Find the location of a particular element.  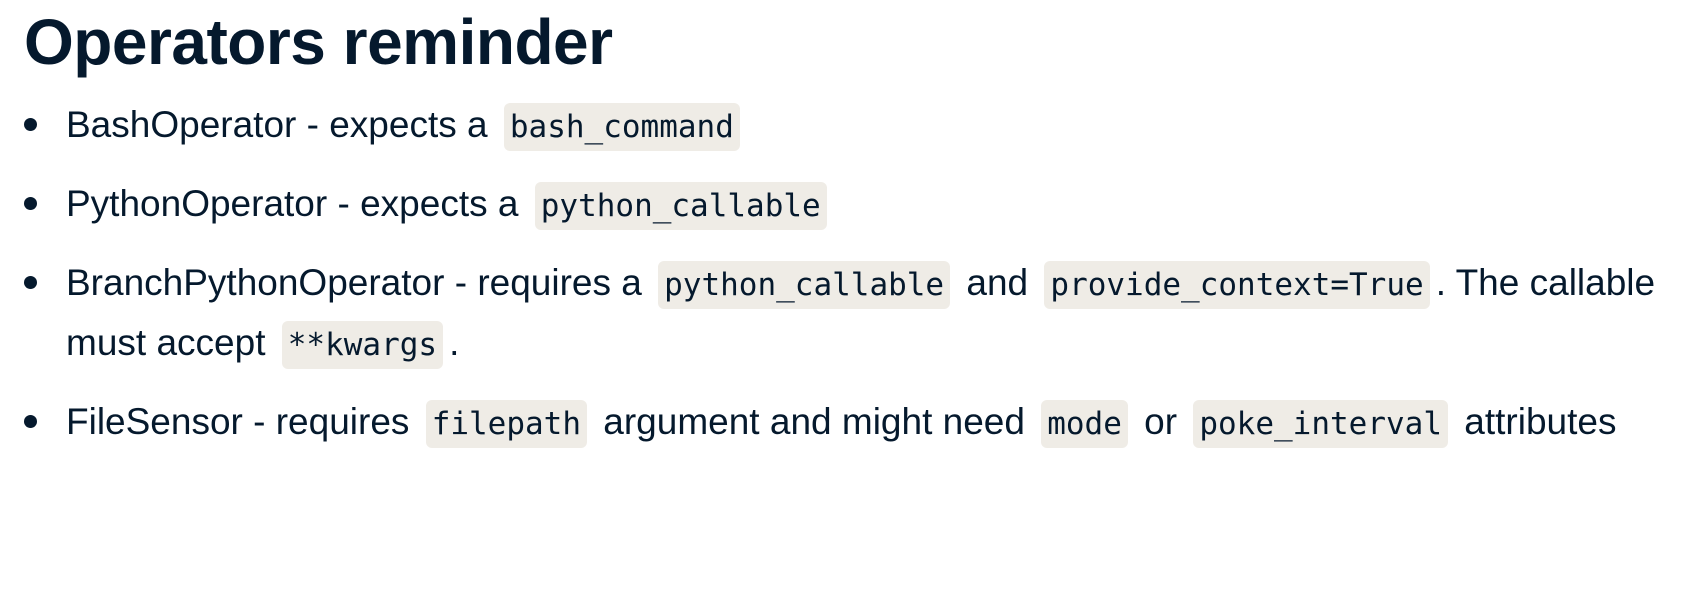

inline-code: mode is located at coordinates (1084, 424).